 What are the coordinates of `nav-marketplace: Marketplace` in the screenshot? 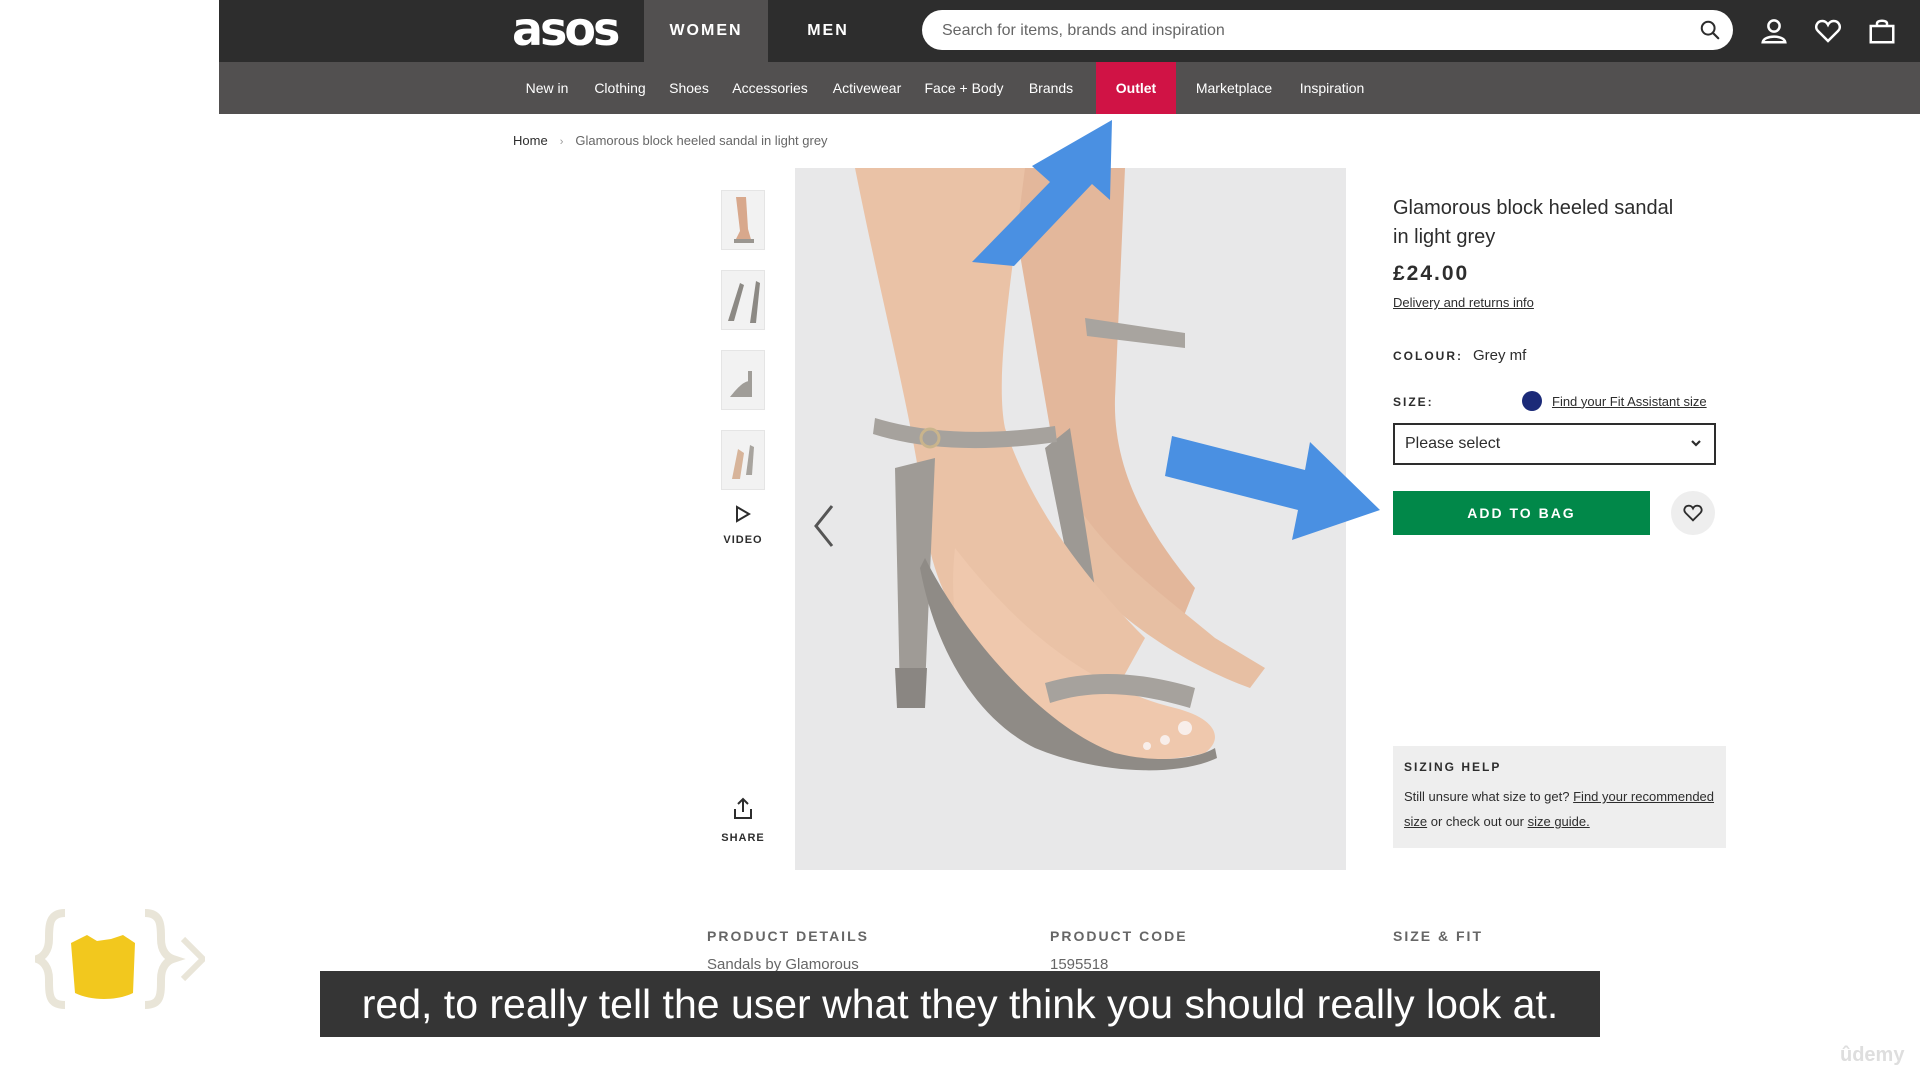 It's located at (1234, 88).